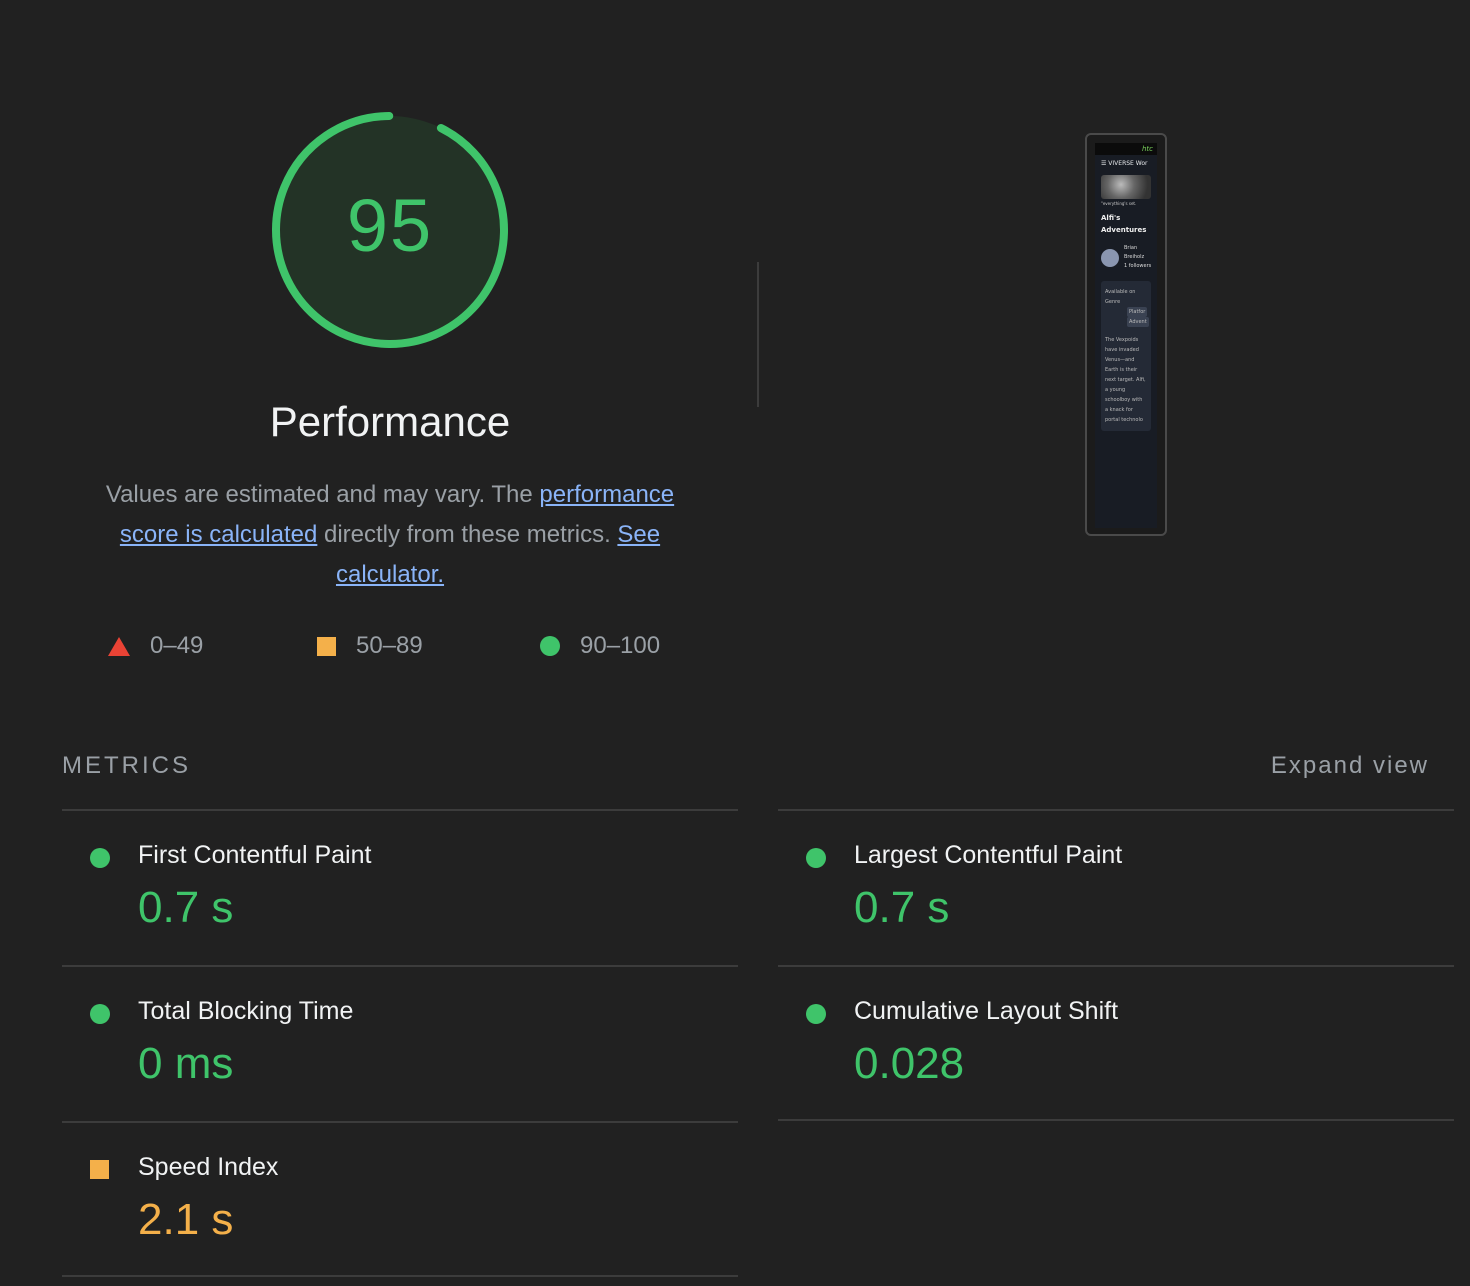 The height and width of the screenshot is (1286, 1470). I want to click on metric-label: Largest Contentful Paint, so click(988, 855).